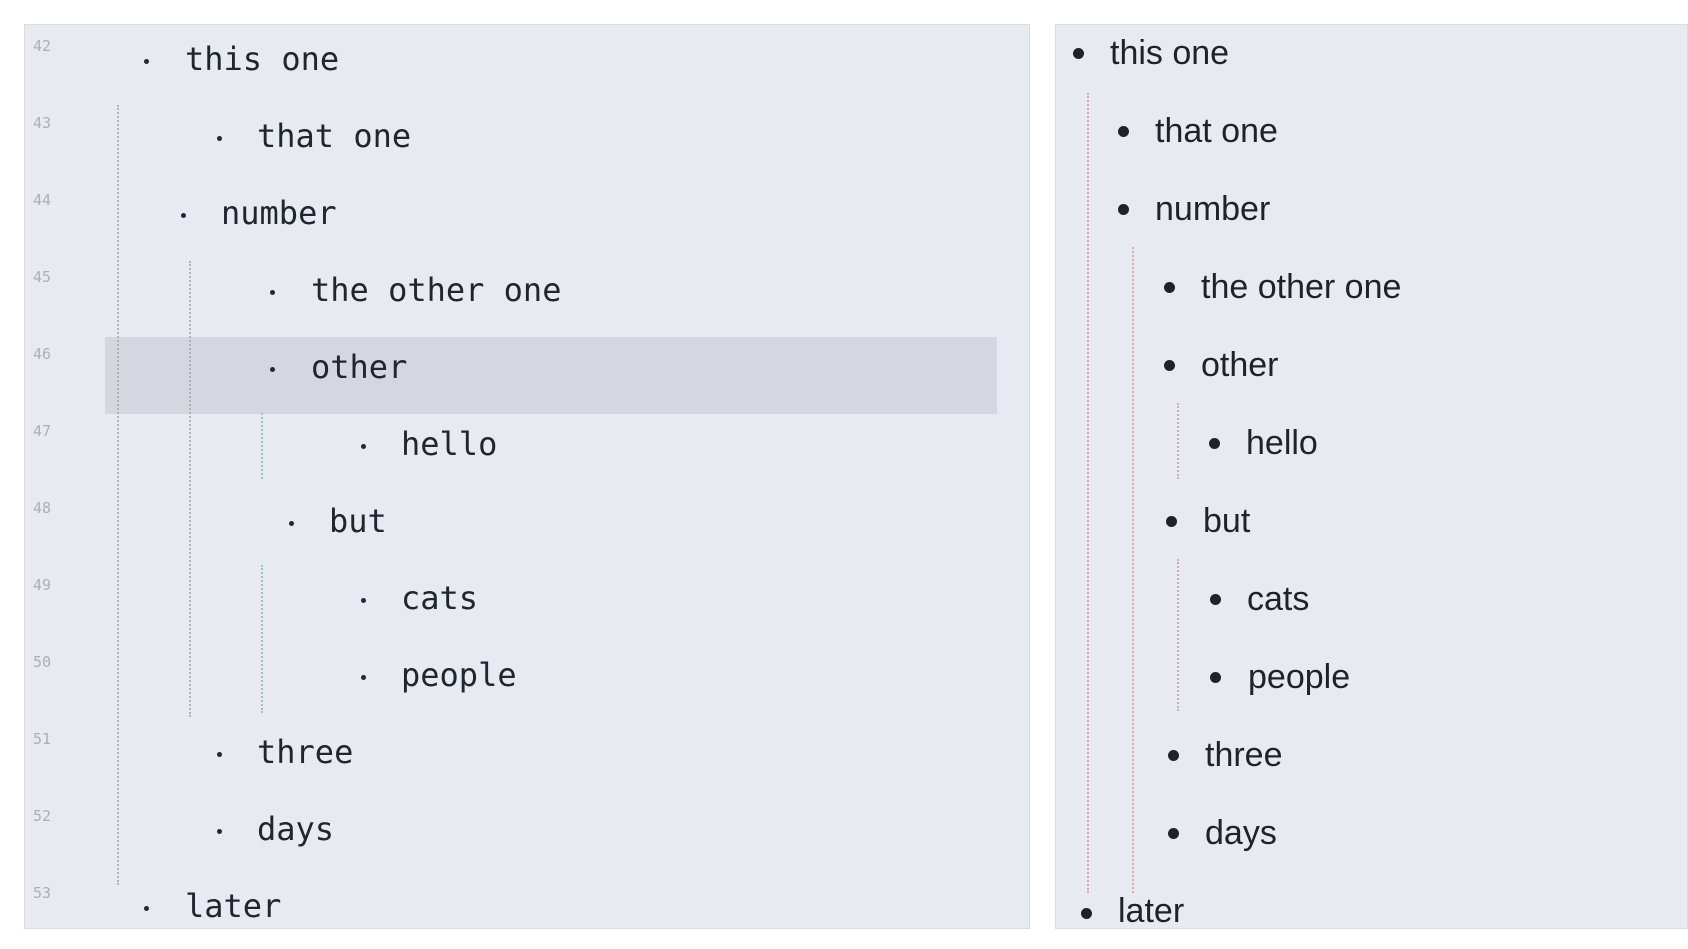  What do you see at coordinates (527, 679) in the screenshot?
I see `editor-line: 50 people` at bounding box center [527, 679].